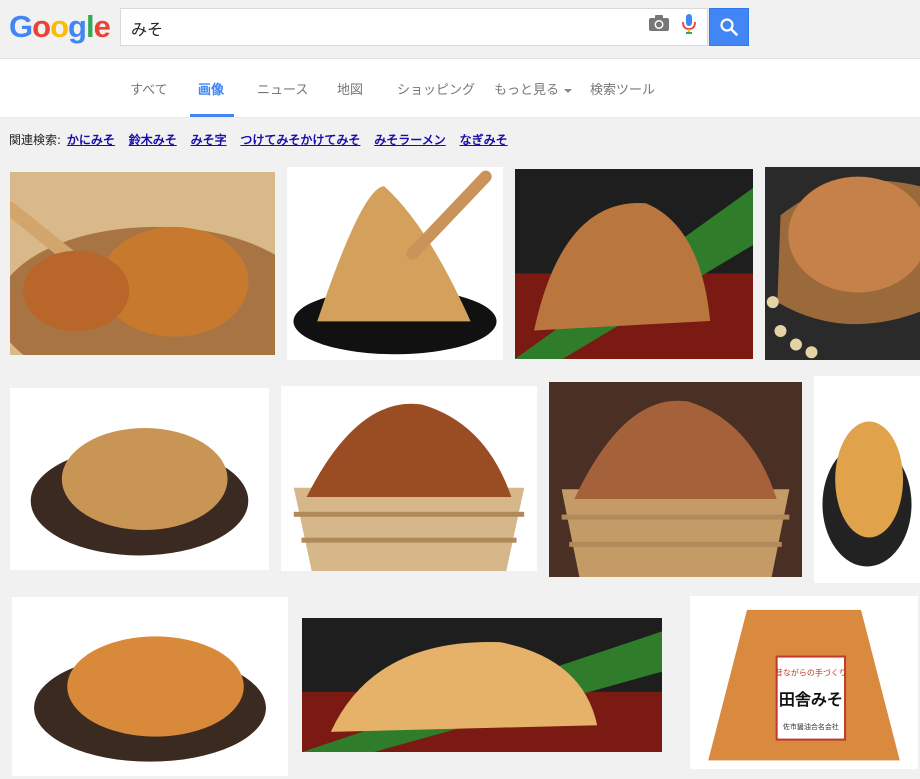  I want to click on image-miso-mound-black-plate, so click(395, 263).